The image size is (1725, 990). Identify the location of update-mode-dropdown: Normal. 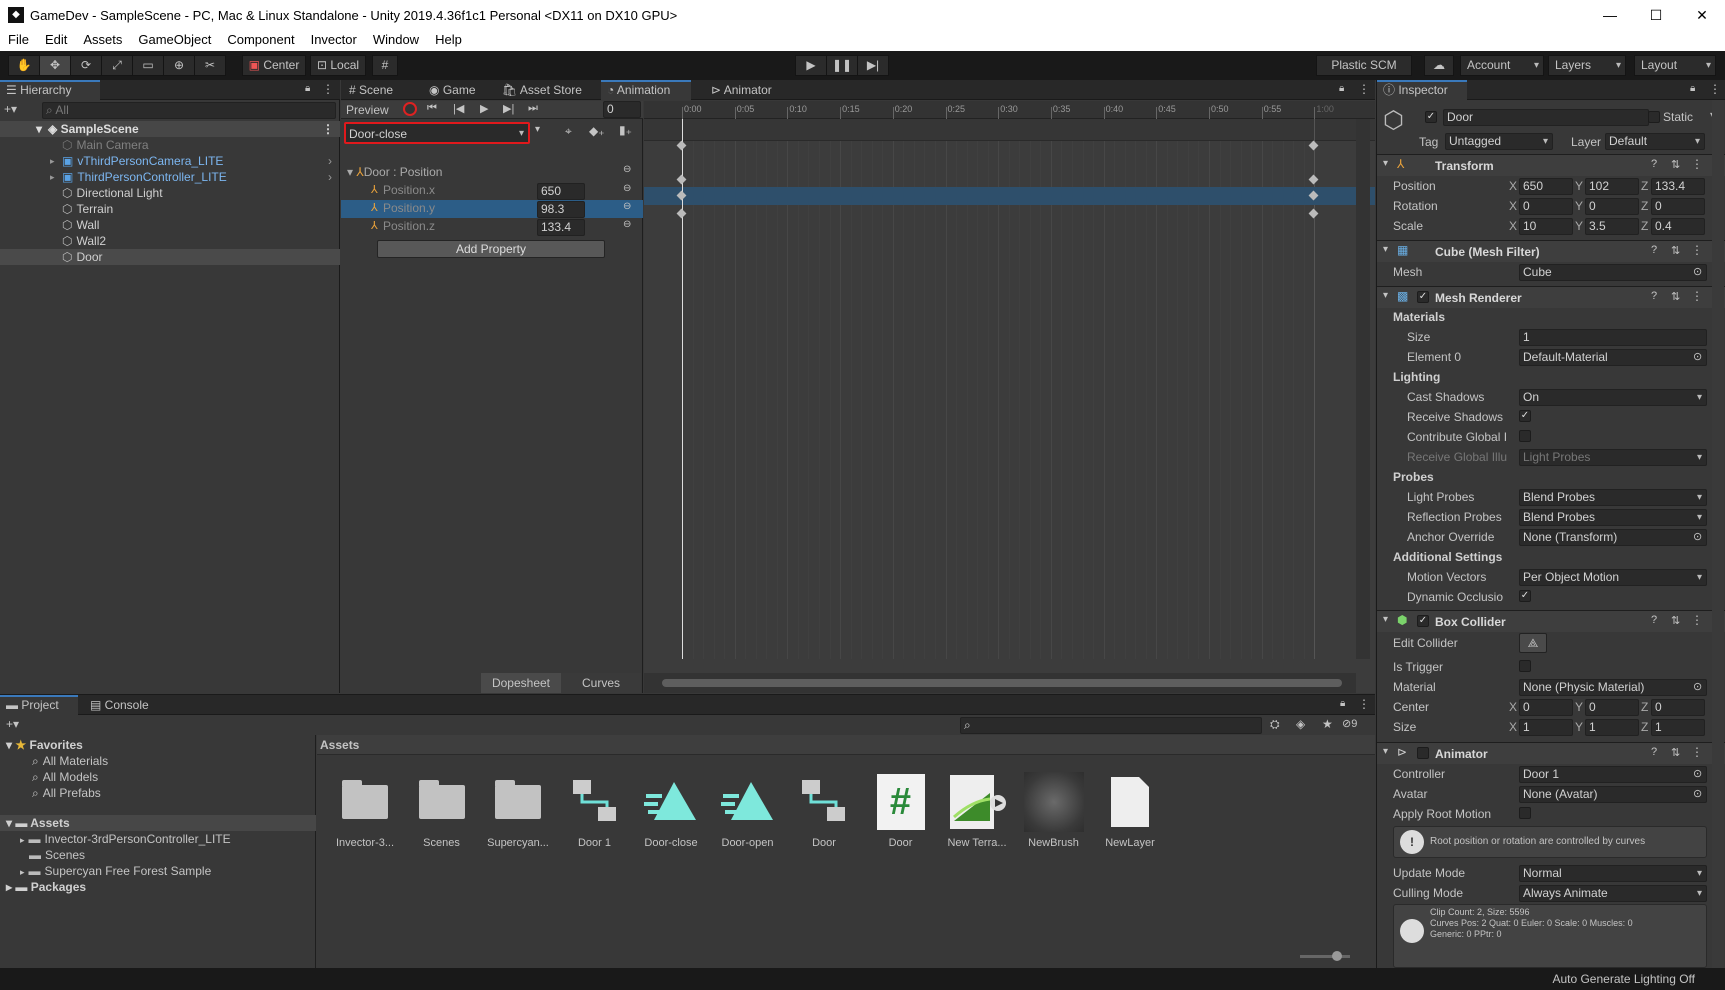
(1613, 873).